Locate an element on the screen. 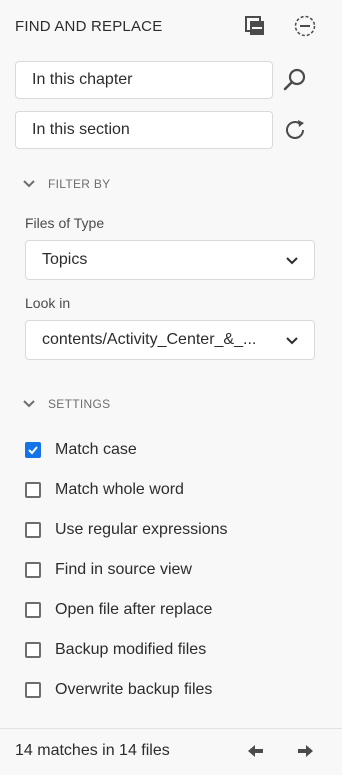  option-label: Find in source view is located at coordinates (123, 569).